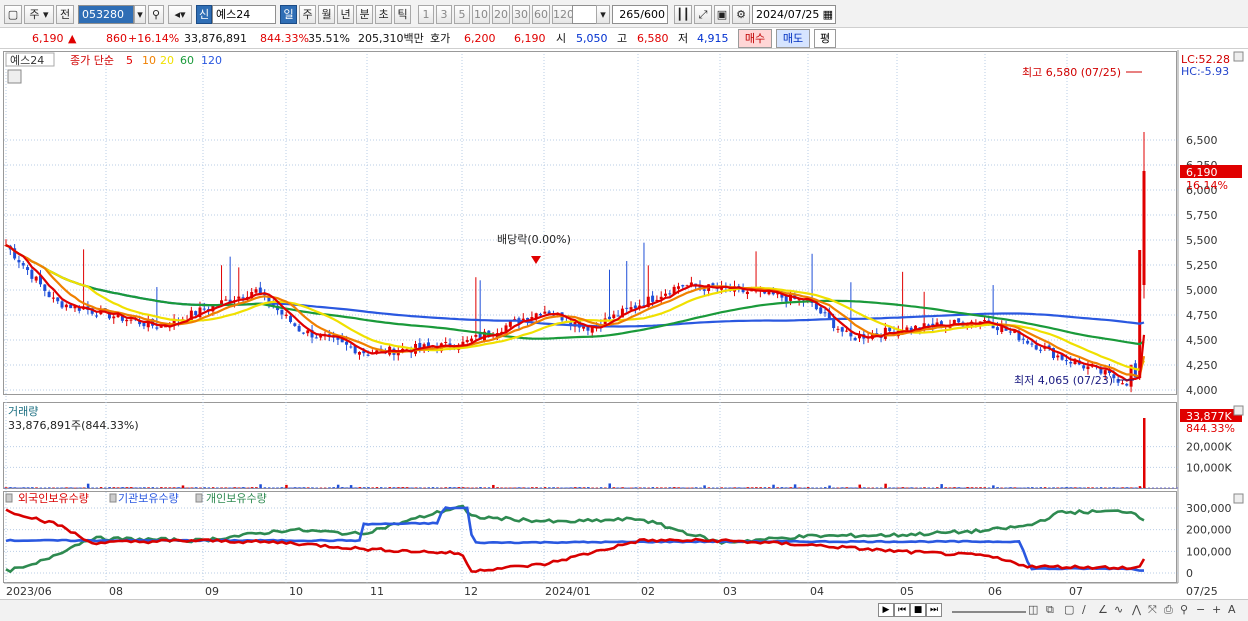  I want to click on settings-icon: ⚙, so click(741, 14).